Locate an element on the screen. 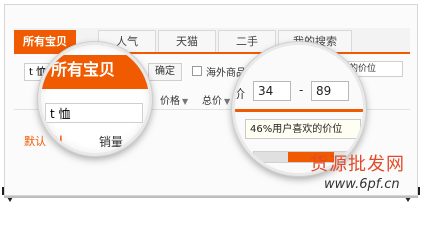 The width and height of the screenshot is (422, 240). price-max-input: 89 is located at coordinates (330, 91).